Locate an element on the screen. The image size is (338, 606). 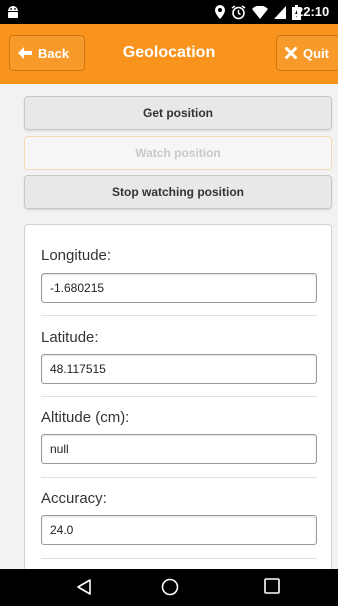
altitude-field: null is located at coordinates (179, 449).